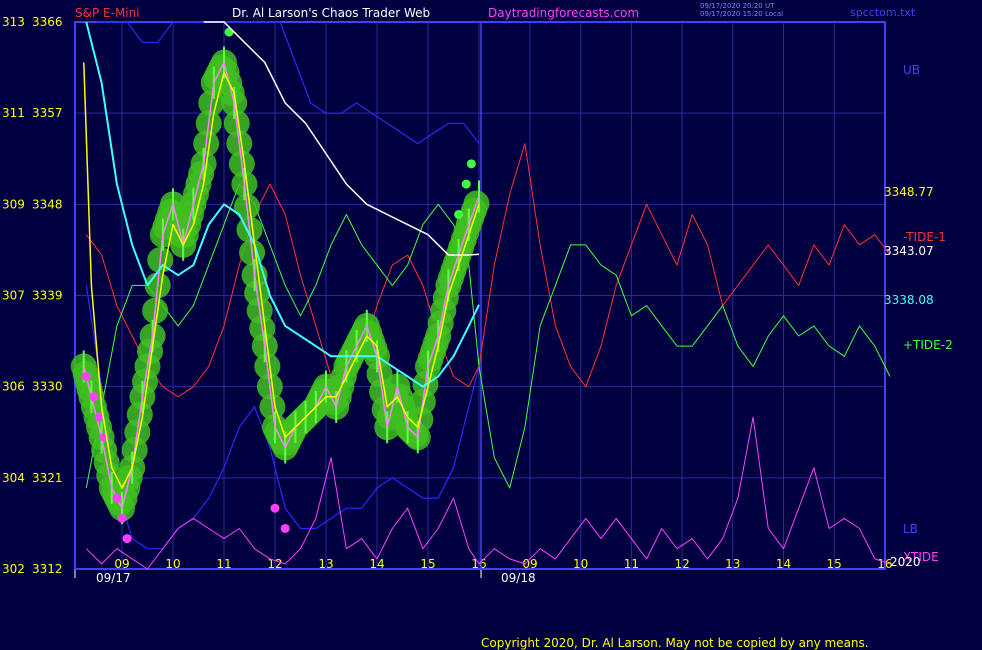 Image resolution: width=982 pixels, height=650 pixels. What do you see at coordinates (742, 14) in the screenshot?
I see `timestamp-local: 09/17/2020 15:20 Local` at bounding box center [742, 14].